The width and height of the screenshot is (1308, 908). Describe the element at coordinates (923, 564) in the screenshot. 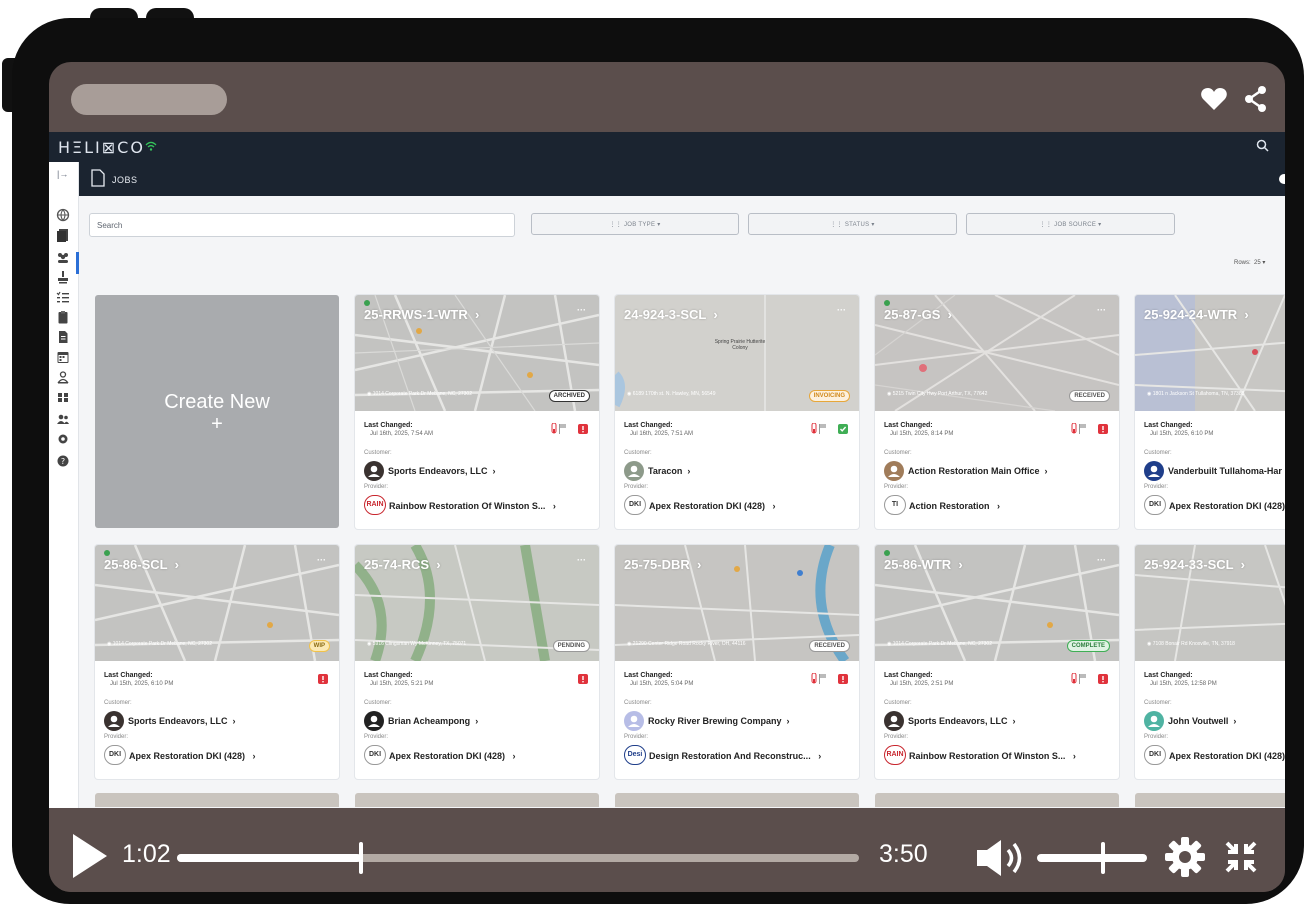

I see `job-id: 25-86-WTR ›` at that location.